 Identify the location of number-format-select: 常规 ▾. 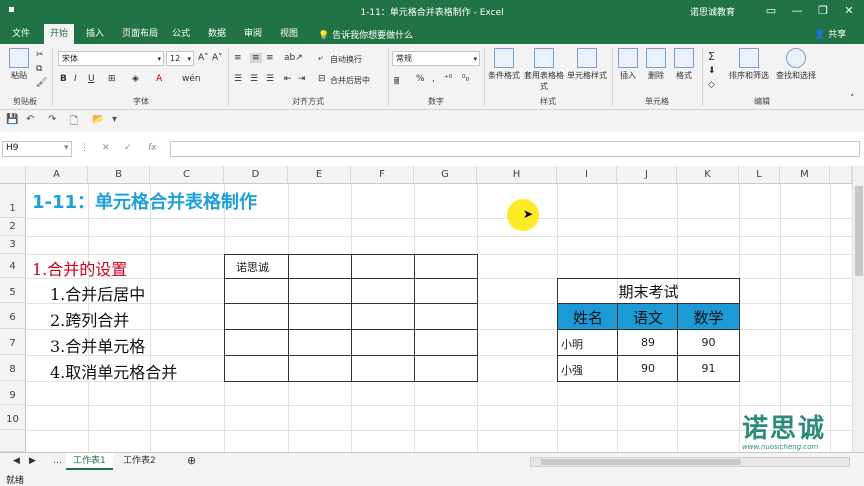
(436, 58).